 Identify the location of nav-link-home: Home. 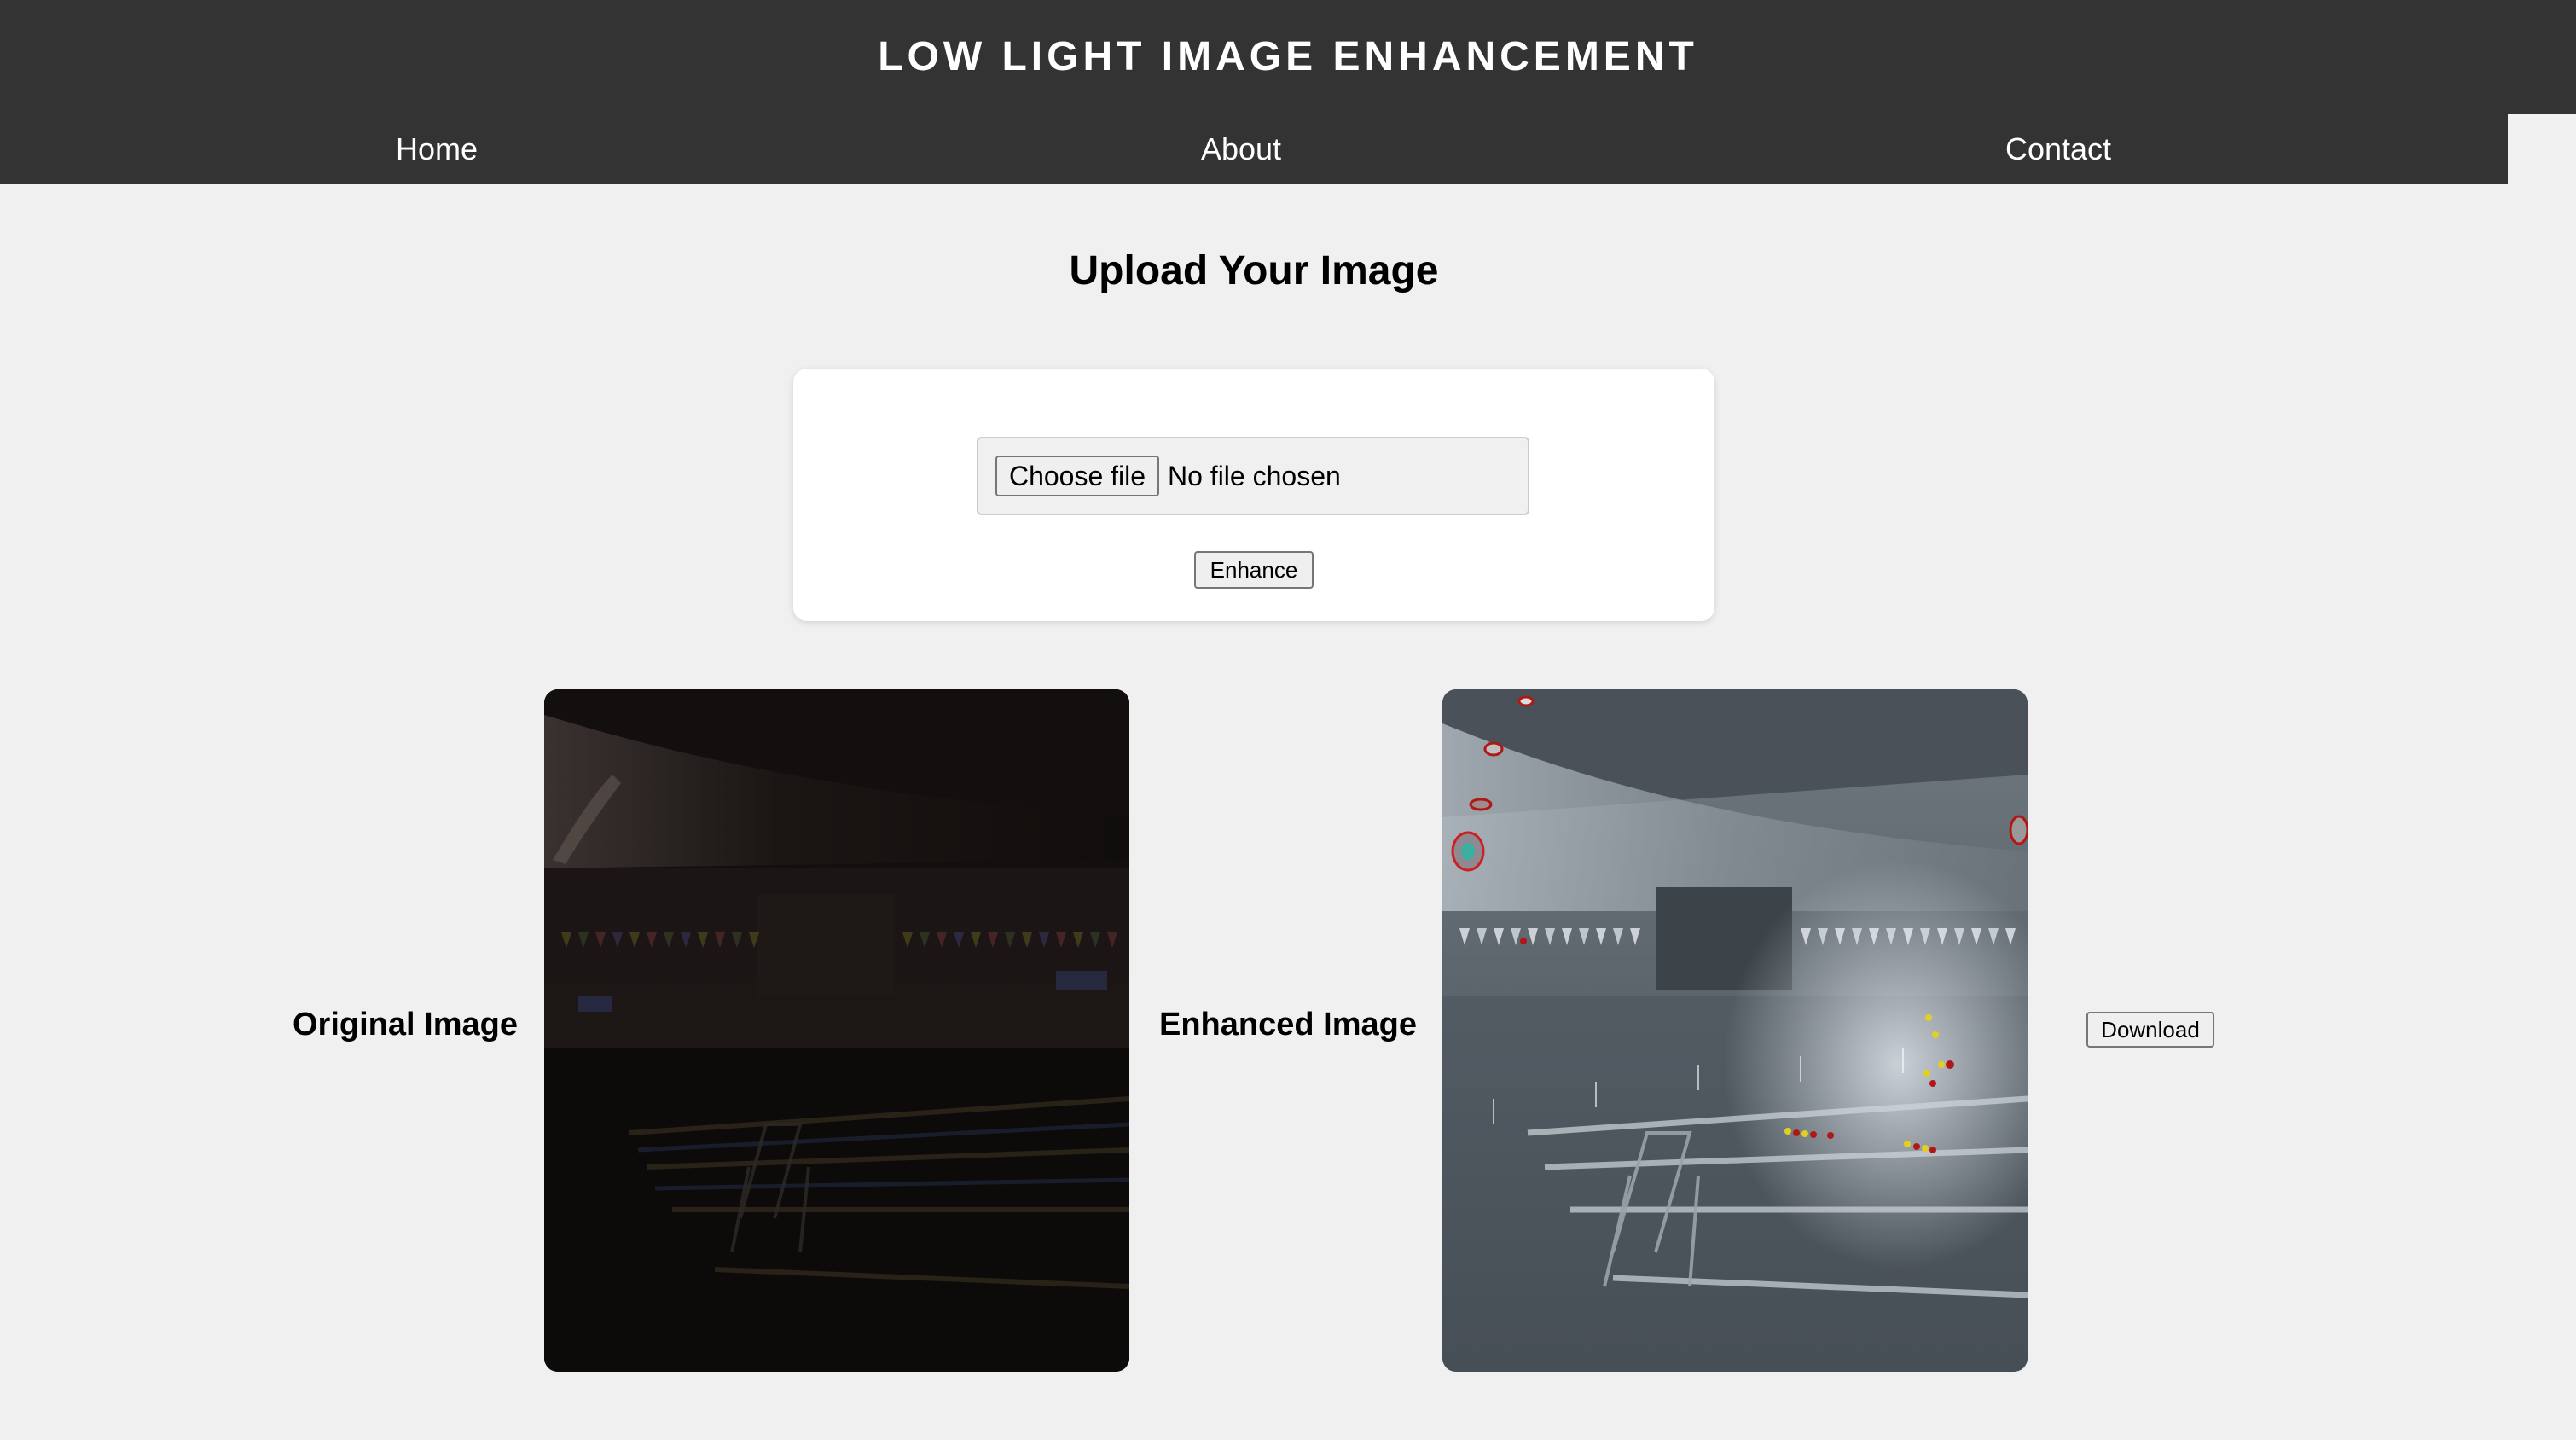
(437, 149).